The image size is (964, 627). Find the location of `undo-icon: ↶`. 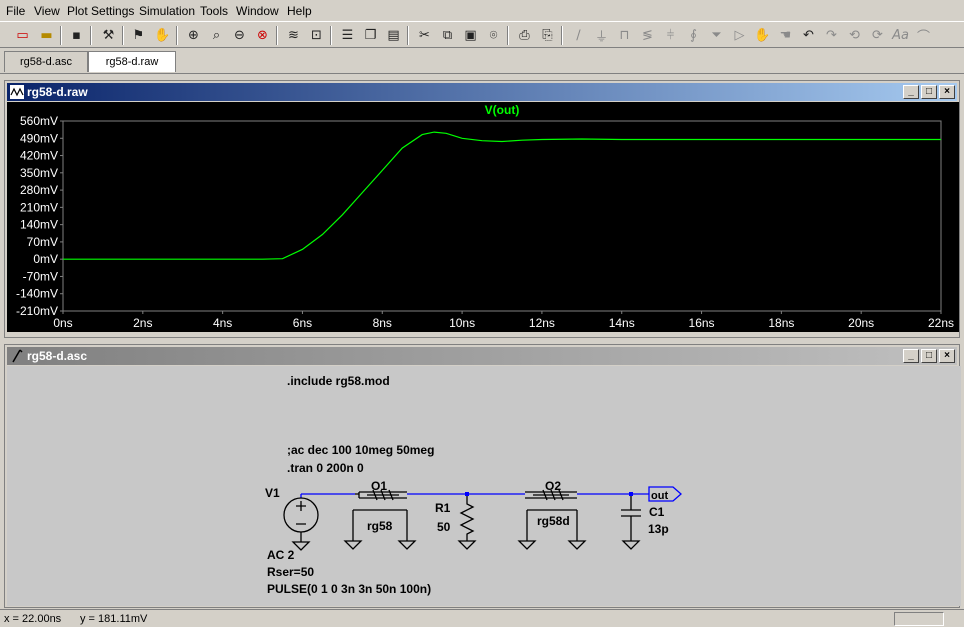

undo-icon: ↶ is located at coordinates (808, 35).